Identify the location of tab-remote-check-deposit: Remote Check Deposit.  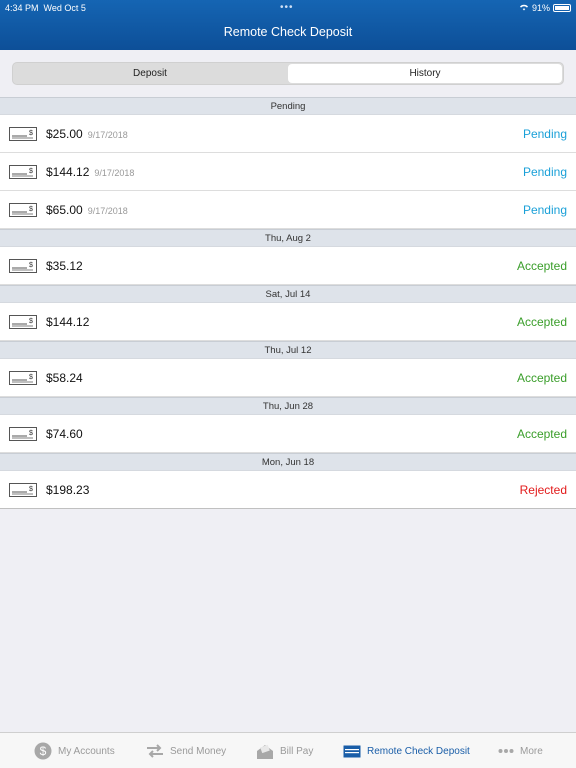
(406, 750).